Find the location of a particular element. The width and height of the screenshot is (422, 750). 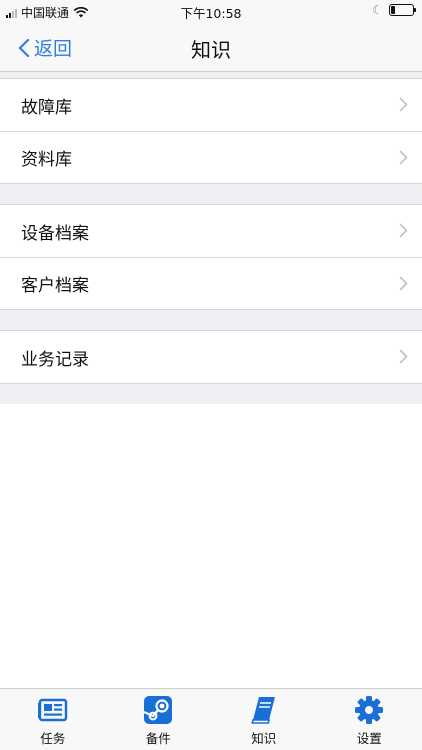

list-item-label: 业务记录 is located at coordinates (55, 359).